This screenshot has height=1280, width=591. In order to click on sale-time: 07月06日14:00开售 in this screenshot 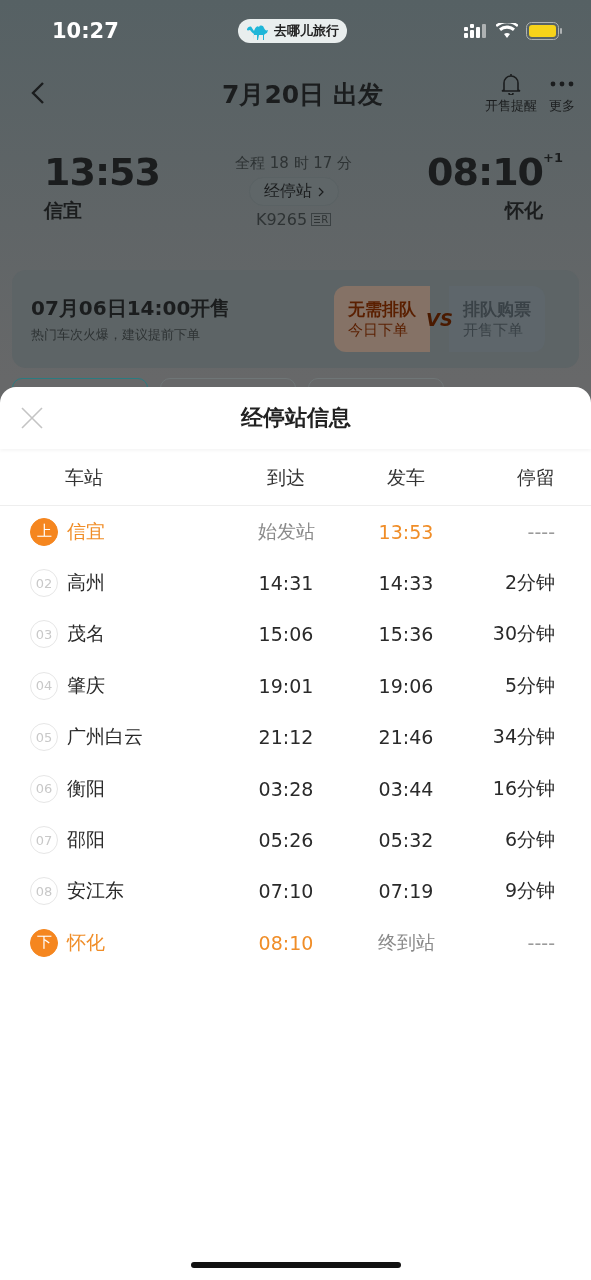, I will do `click(131, 308)`.